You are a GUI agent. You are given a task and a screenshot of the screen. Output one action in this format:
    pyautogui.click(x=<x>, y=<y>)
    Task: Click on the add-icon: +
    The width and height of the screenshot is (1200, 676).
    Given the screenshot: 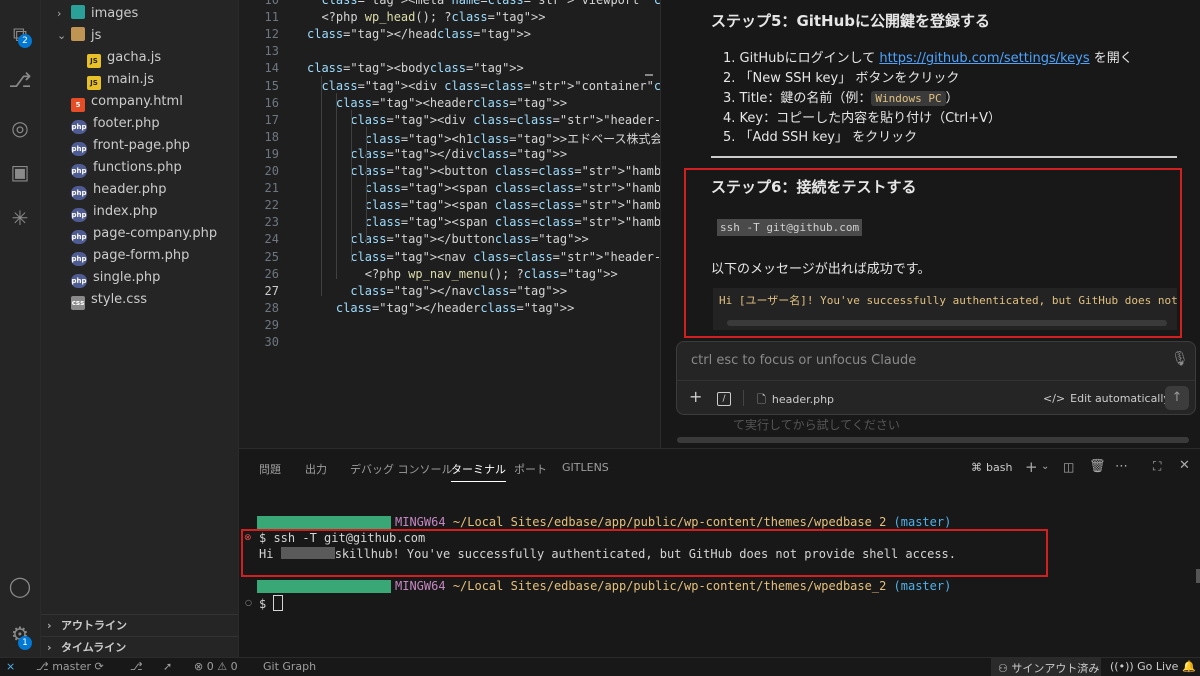 What is the action you would take?
    pyautogui.click(x=695, y=396)
    